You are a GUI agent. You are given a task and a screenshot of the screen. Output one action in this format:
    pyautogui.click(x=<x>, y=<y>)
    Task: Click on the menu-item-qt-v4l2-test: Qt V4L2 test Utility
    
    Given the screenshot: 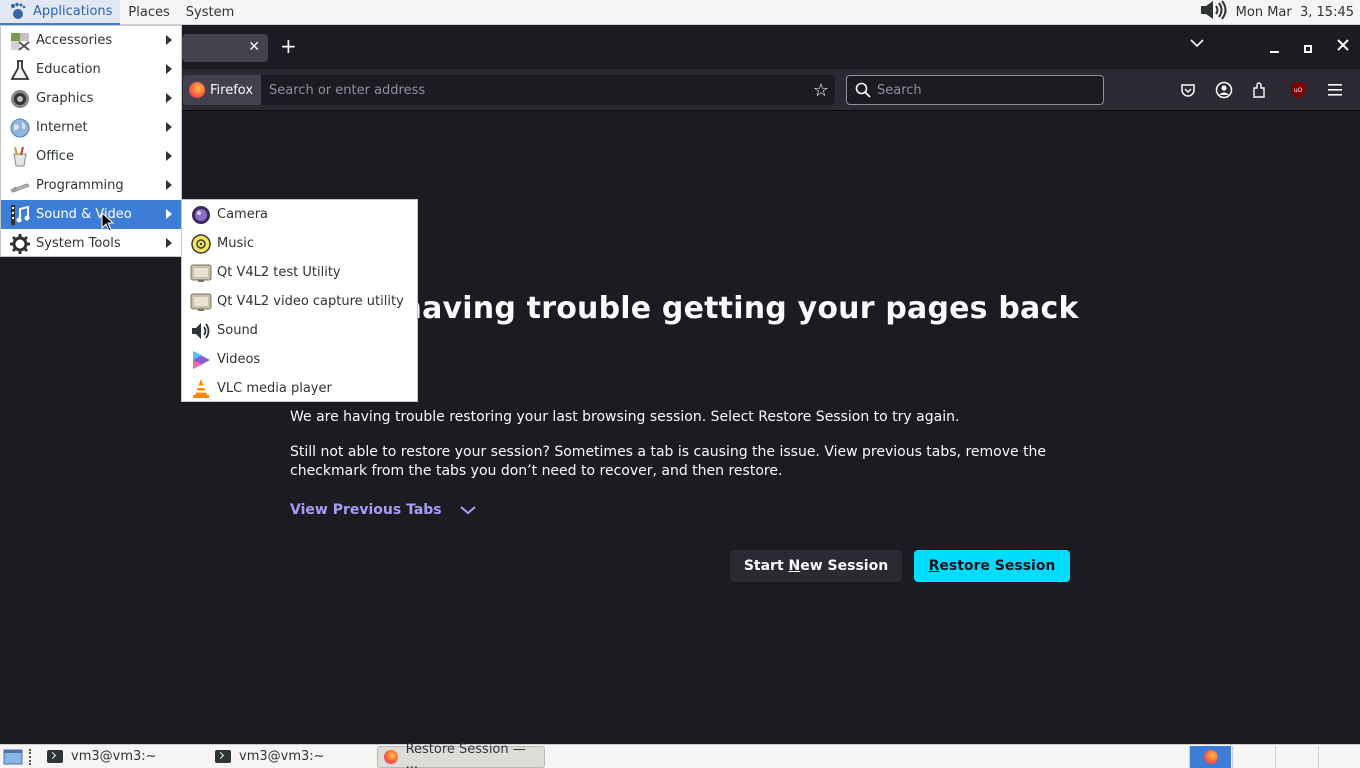 What is the action you would take?
    pyautogui.click(x=299, y=272)
    